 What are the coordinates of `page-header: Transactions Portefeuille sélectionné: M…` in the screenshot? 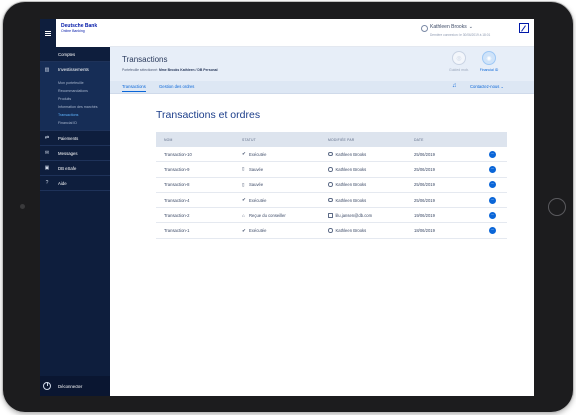 It's located at (322, 64).